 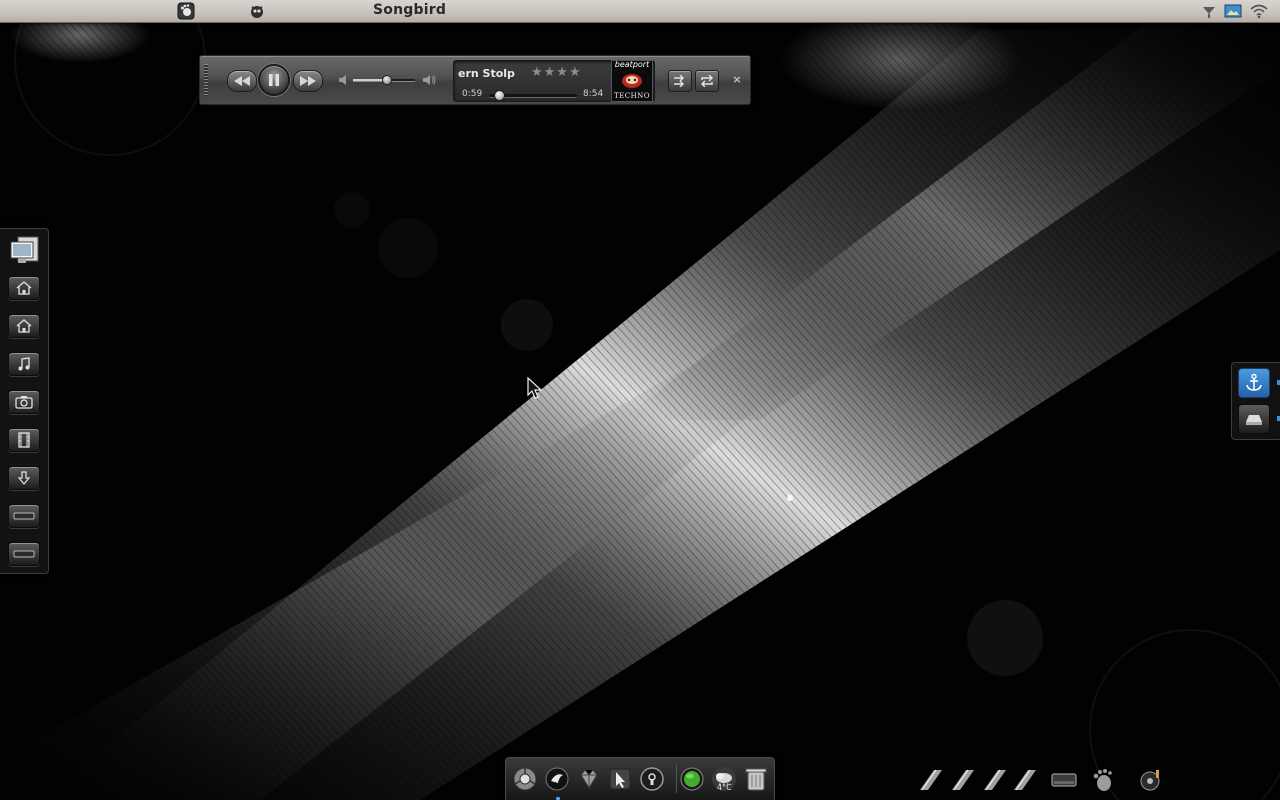 I want to click on anchor-icon, so click(x=1254, y=382).